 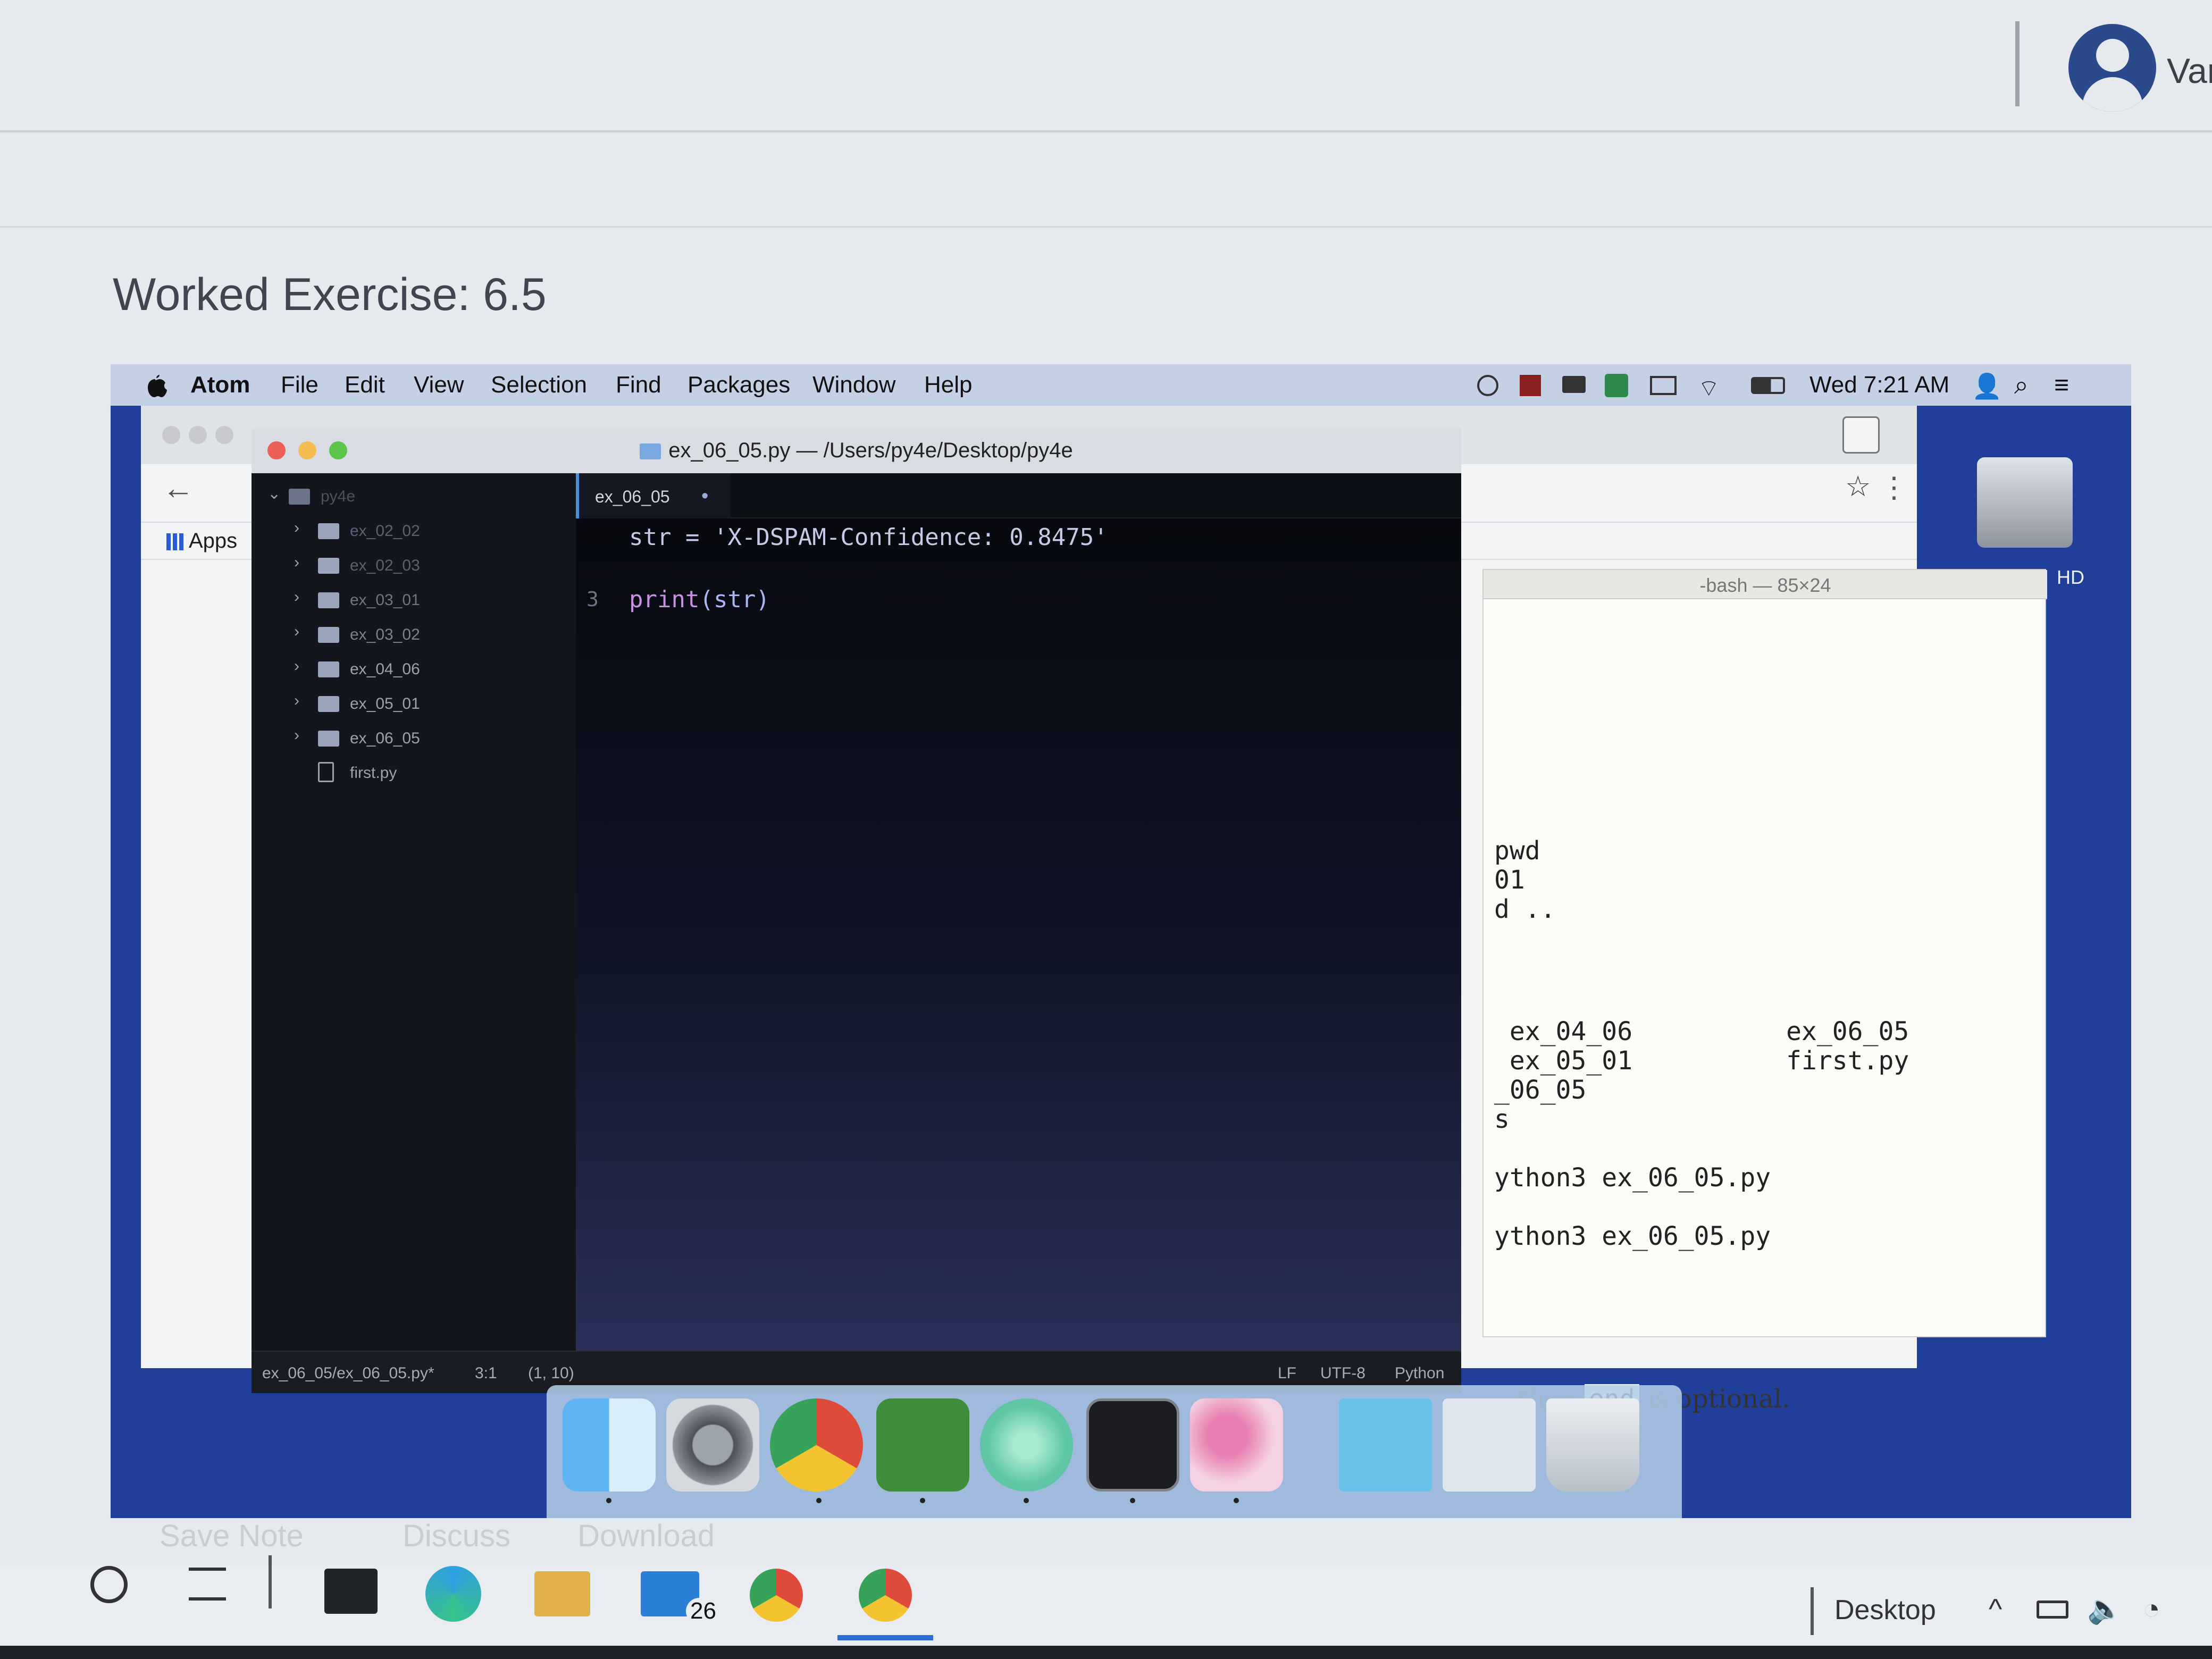 What do you see at coordinates (453, 1594) in the screenshot?
I see `edge-icon` at bounding box center [453, 1594].